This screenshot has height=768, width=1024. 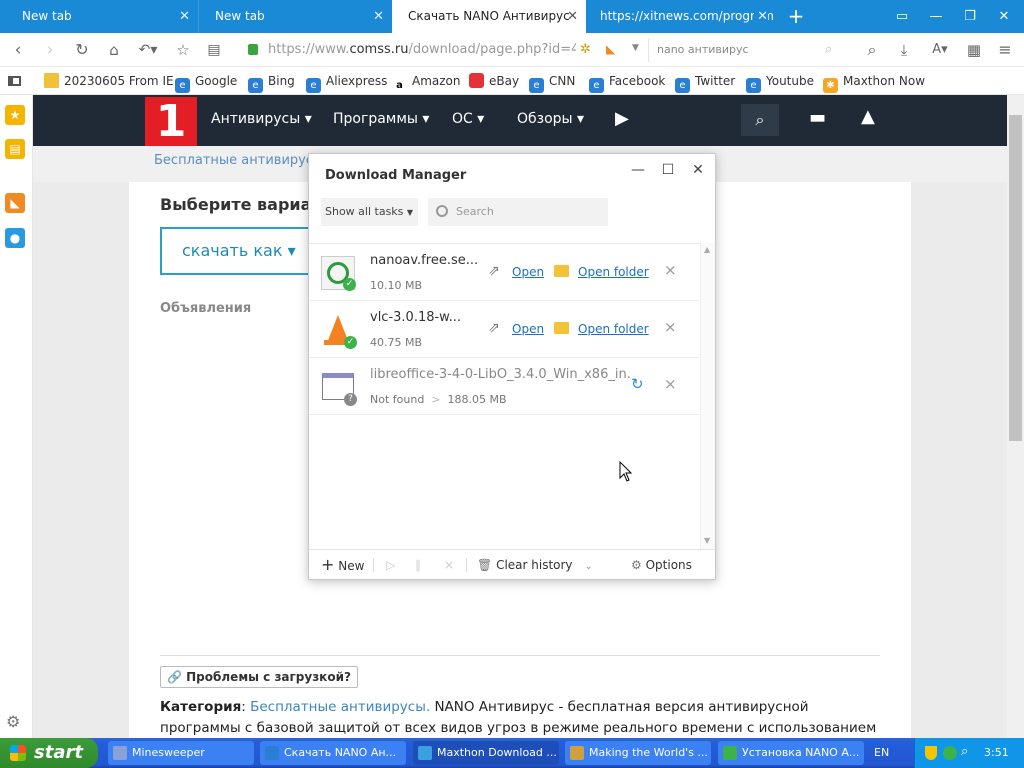 I want to click on retry-icon: ↻, so click(x=637, y=384).